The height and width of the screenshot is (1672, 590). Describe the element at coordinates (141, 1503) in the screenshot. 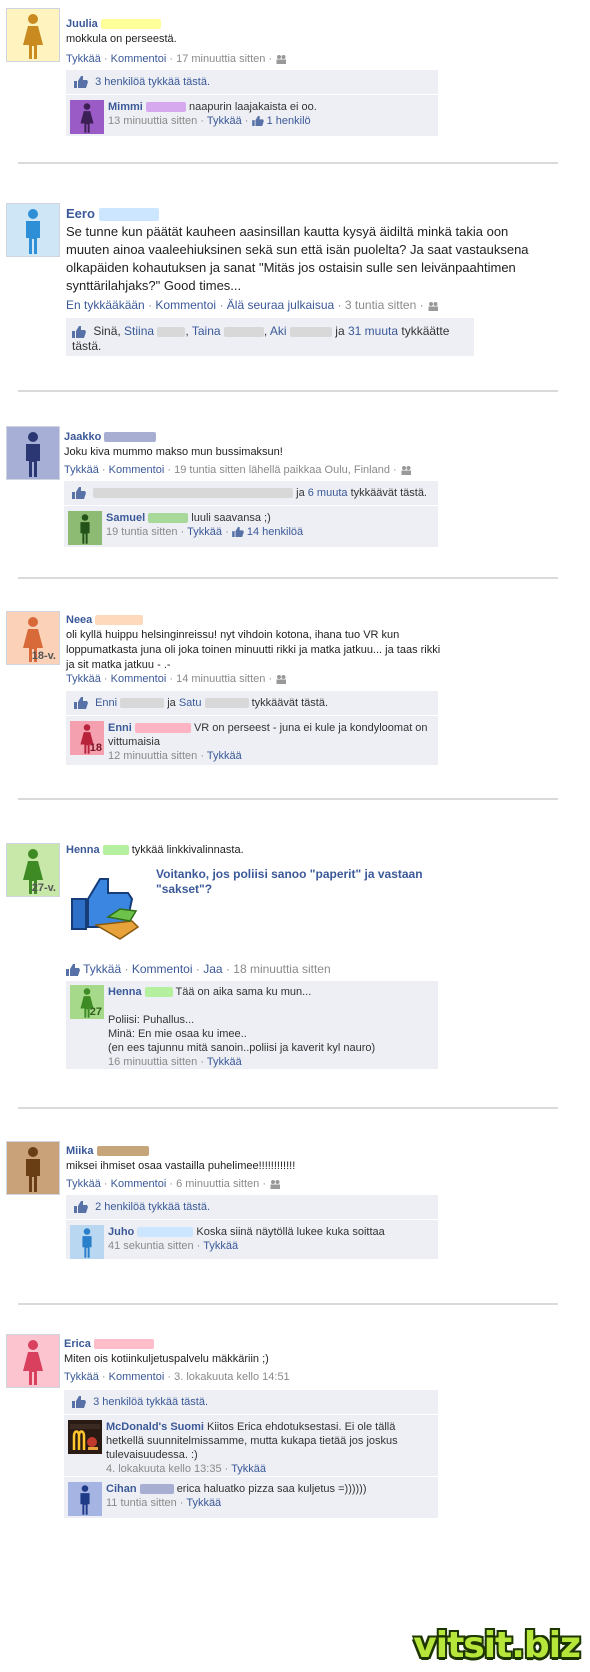

I see `comment-time: 11 tuntia sitten` at that location.